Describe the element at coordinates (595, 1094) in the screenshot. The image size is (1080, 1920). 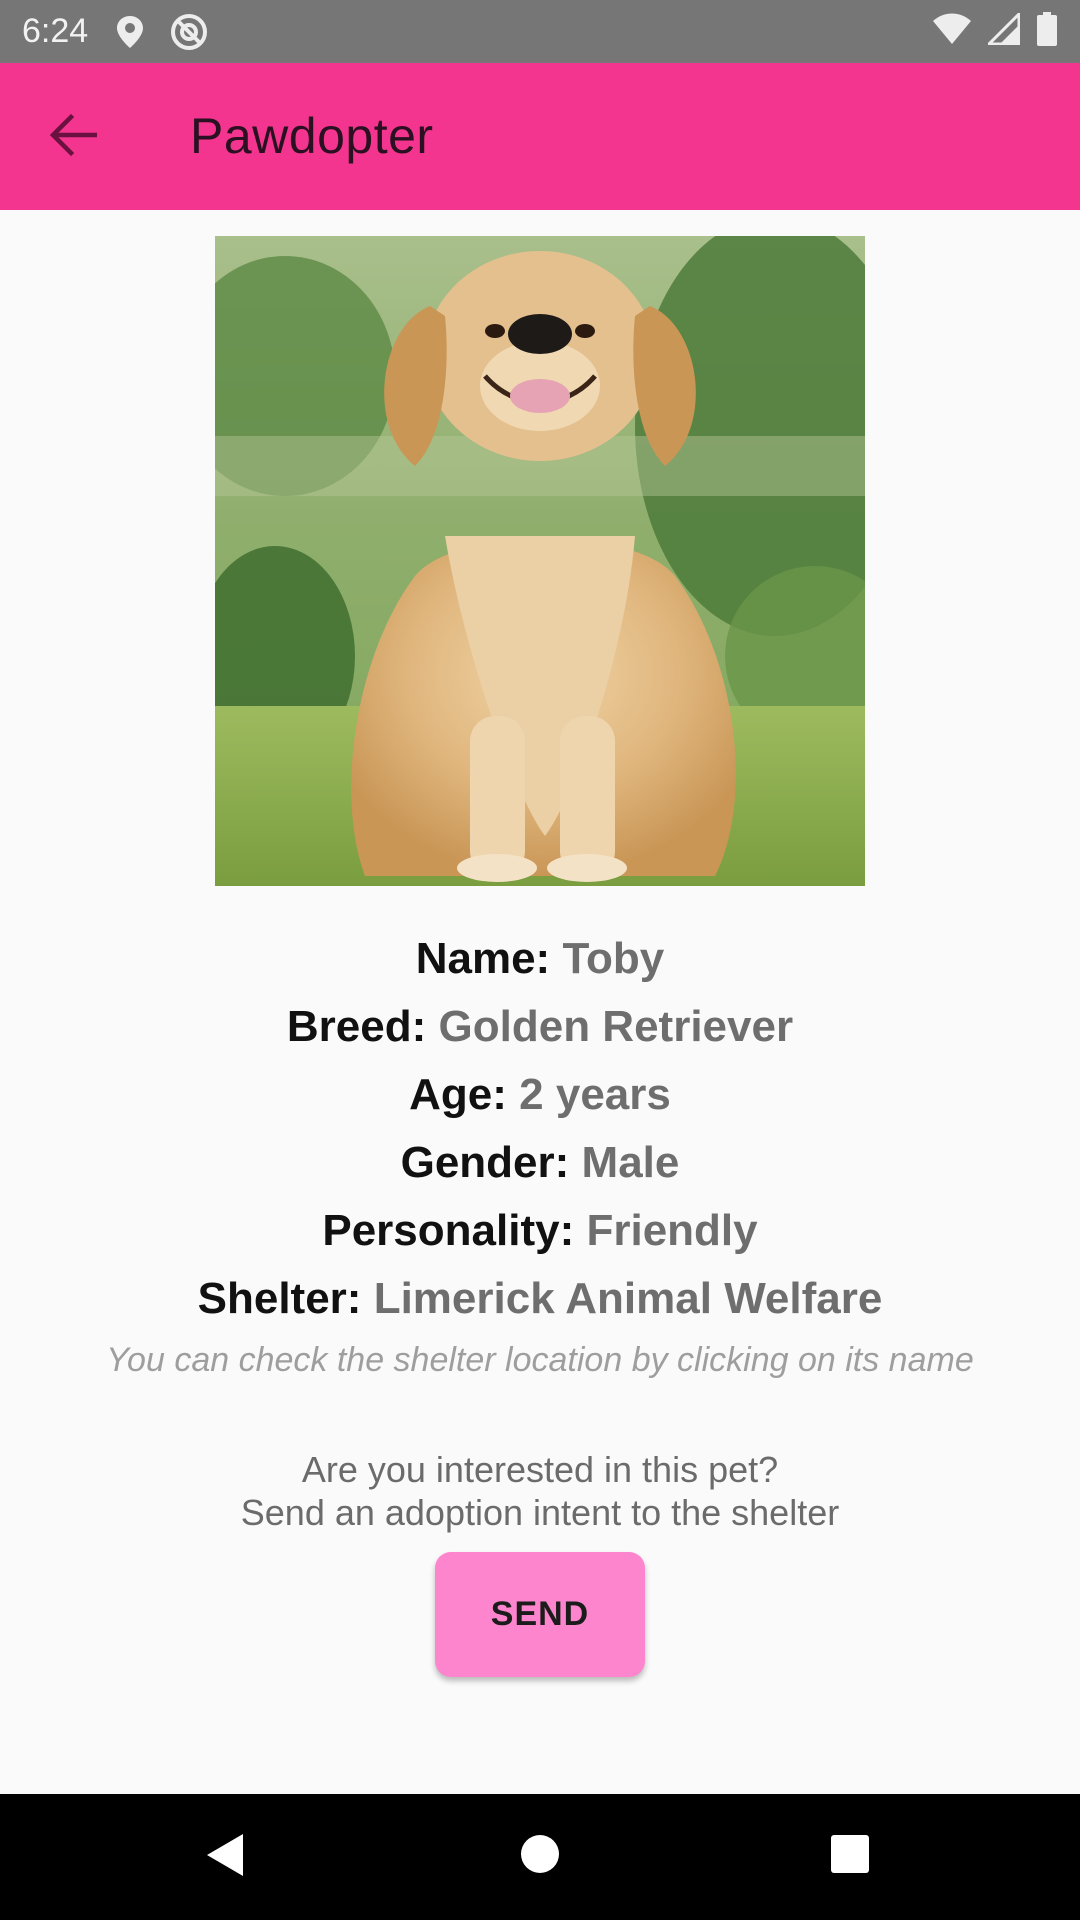
I see `detail-value-age: 2 years` at that location.